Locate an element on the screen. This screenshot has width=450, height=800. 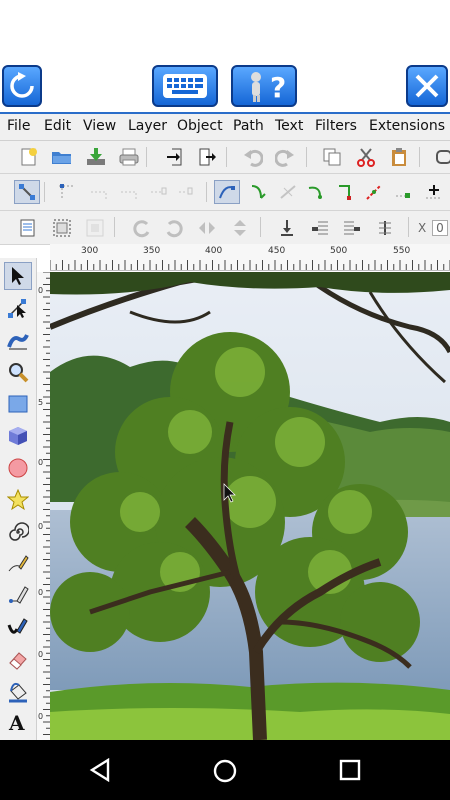
3d-box-tool-icon is located at coordinates (18, 436).